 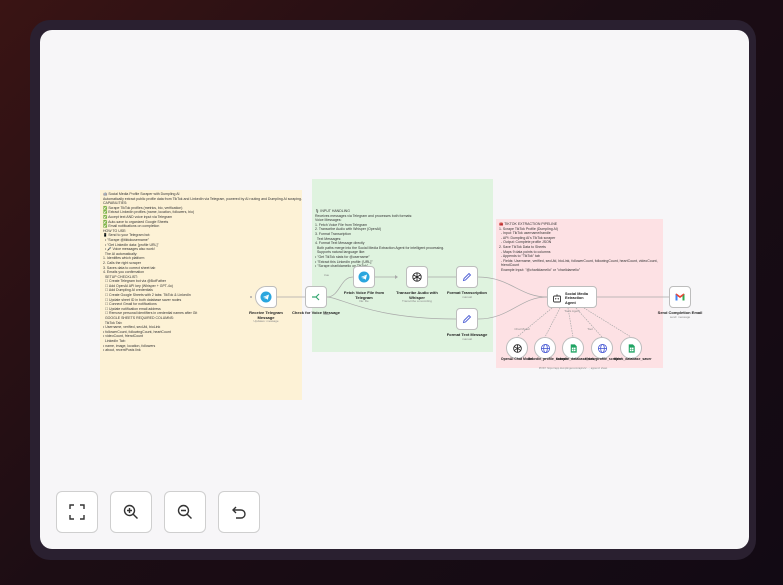 I want to click on subnode-title: tiktok_database_saver, so click(x=633, y=359).